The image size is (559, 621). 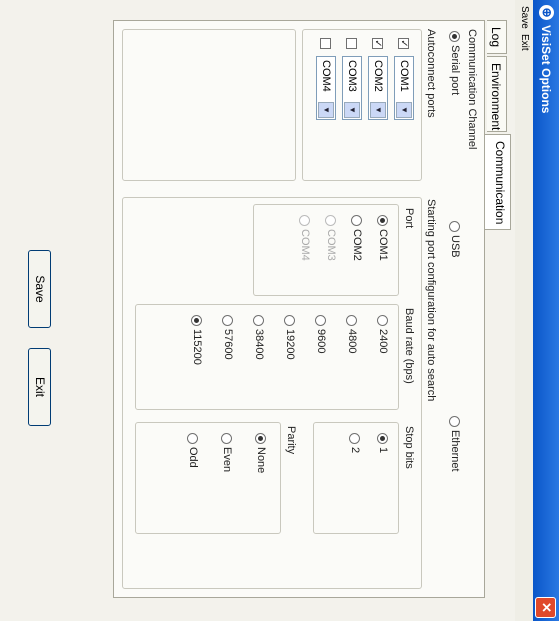 I want to click on empty-group, so click(x=209, y=105).